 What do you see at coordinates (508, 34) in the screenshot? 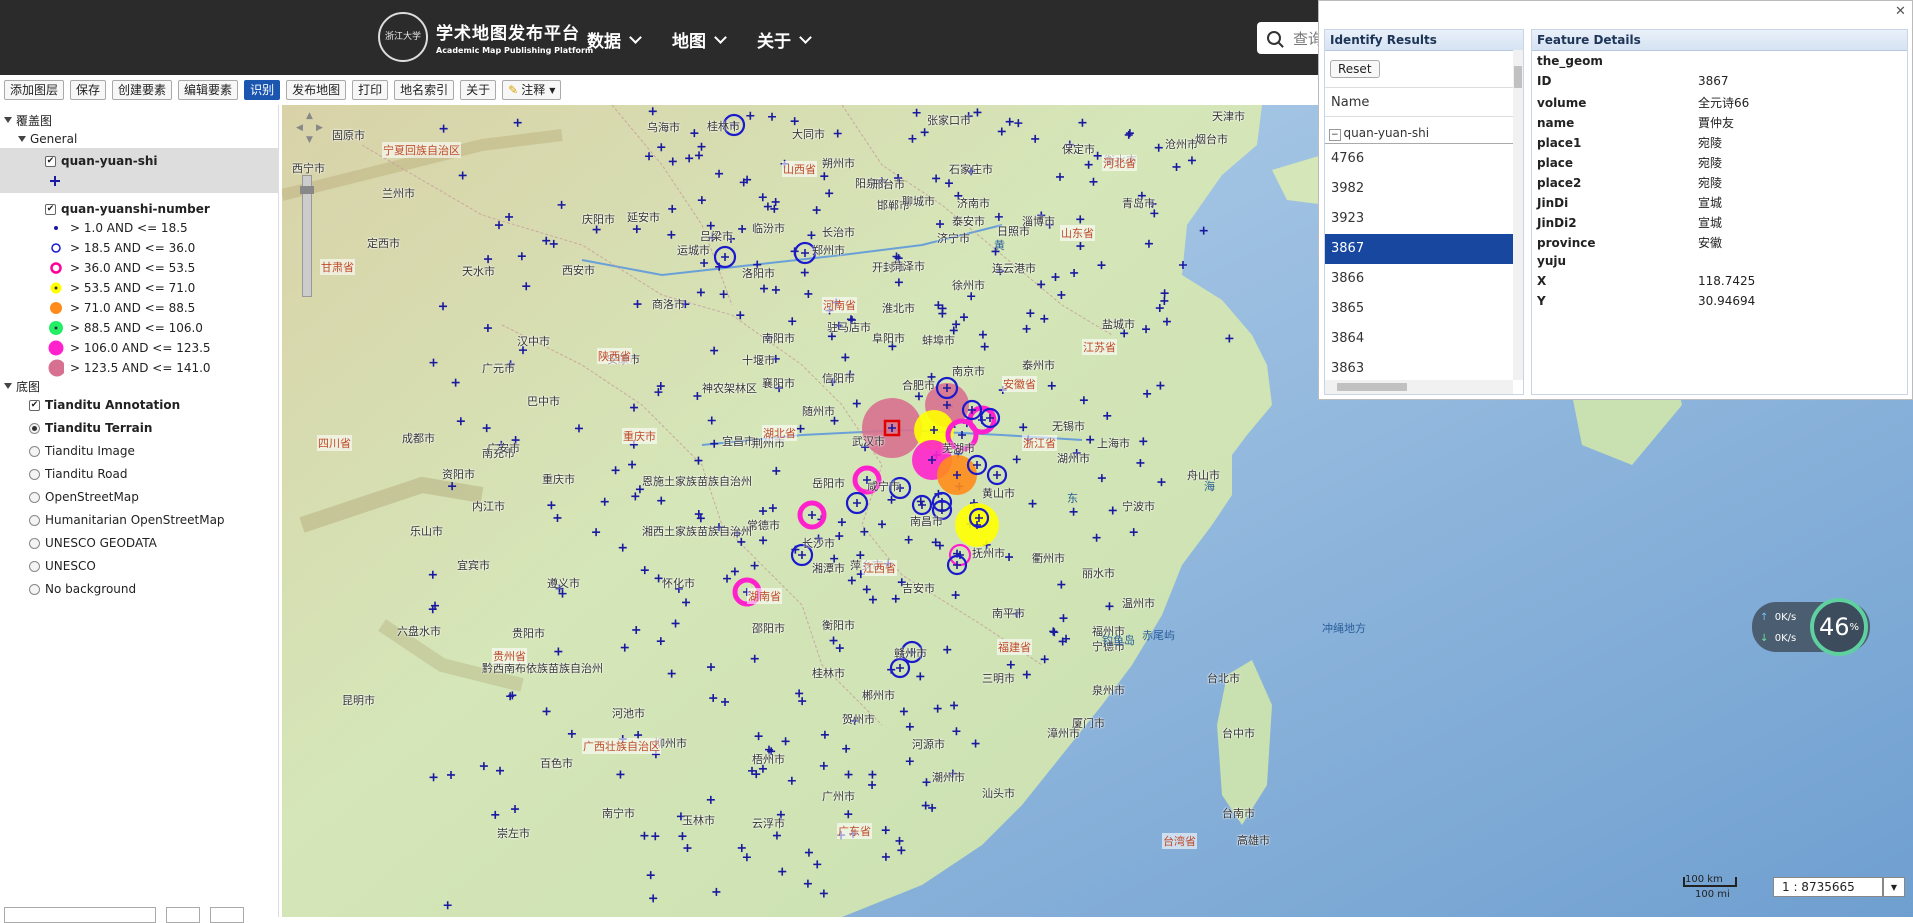
I see `platform-title: 学术地图发布平台` at bounding box center [508, 34].